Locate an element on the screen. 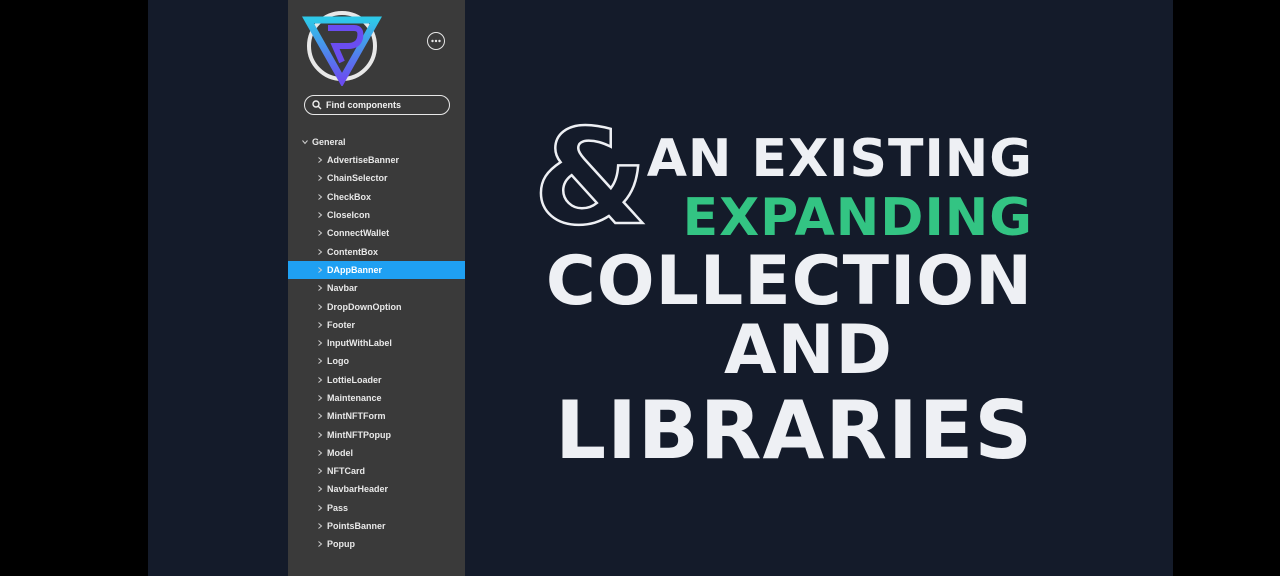 The width and height of the screenshot is (1280, 576). sidebar-item-label: ConnectWallet is located at coordinates (358, 233).